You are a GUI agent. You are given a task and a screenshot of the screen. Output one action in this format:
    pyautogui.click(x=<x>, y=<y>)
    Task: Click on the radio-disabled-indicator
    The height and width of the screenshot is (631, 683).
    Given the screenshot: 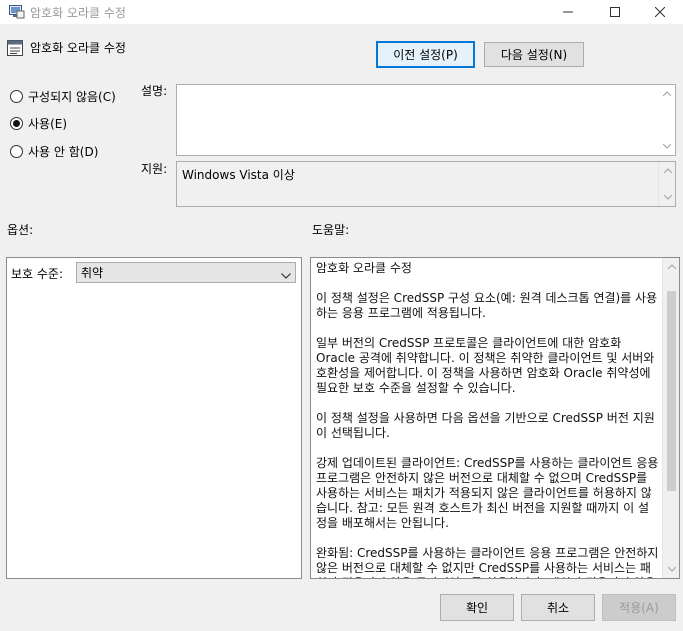 What is the action you would take?
    pyautogui.click(x=16, y=151)
    